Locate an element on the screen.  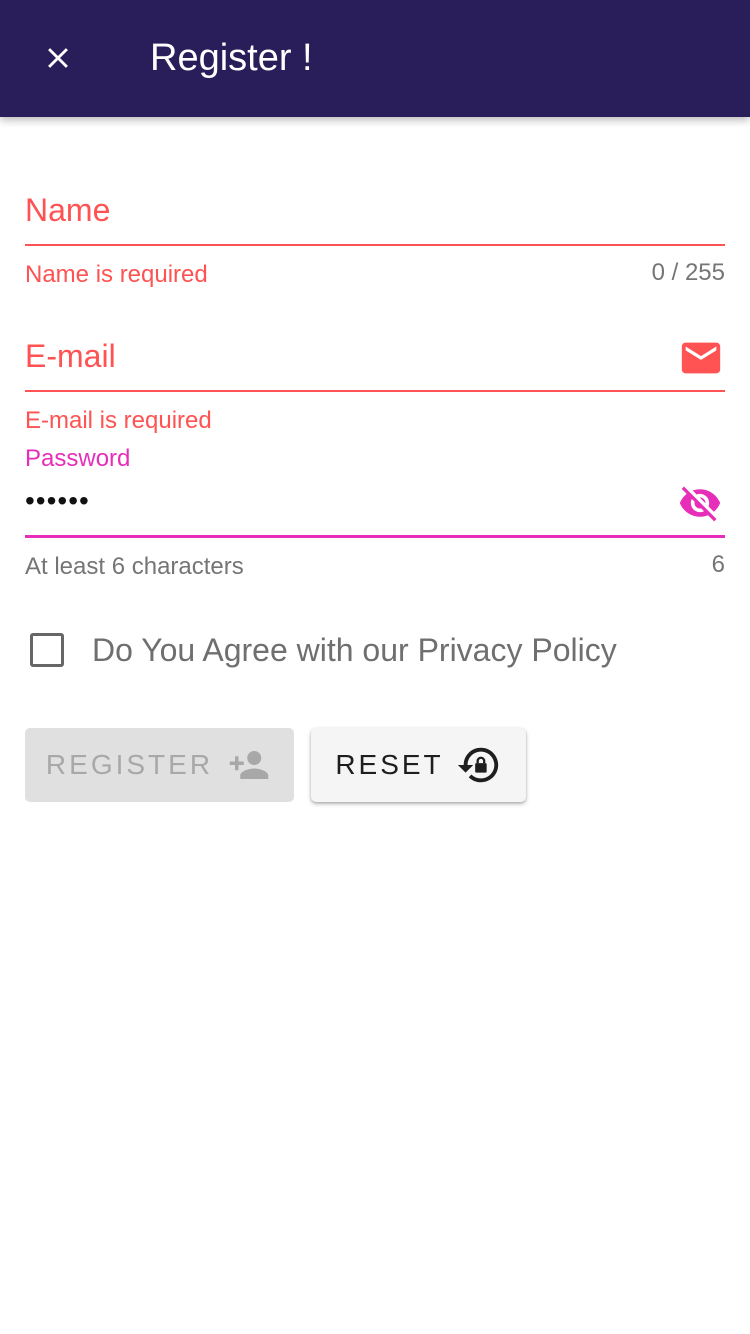
password-field-label: Password is located at coordinates (78, 458).